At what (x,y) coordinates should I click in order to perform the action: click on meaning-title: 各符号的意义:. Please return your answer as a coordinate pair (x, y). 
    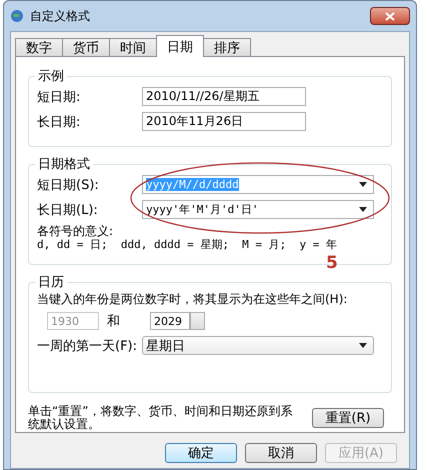
    Looking at the image, I should click on (75, 231).